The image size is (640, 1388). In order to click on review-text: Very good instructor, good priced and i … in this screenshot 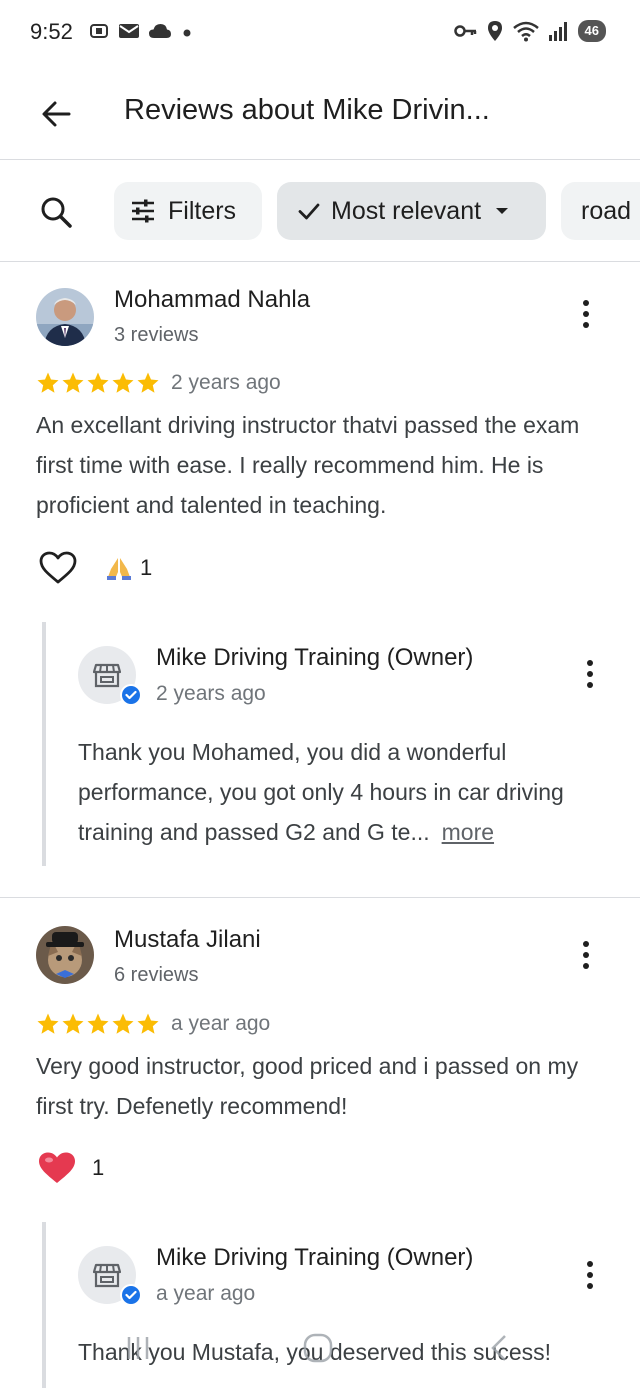, I will do `click(307, 1086)`.